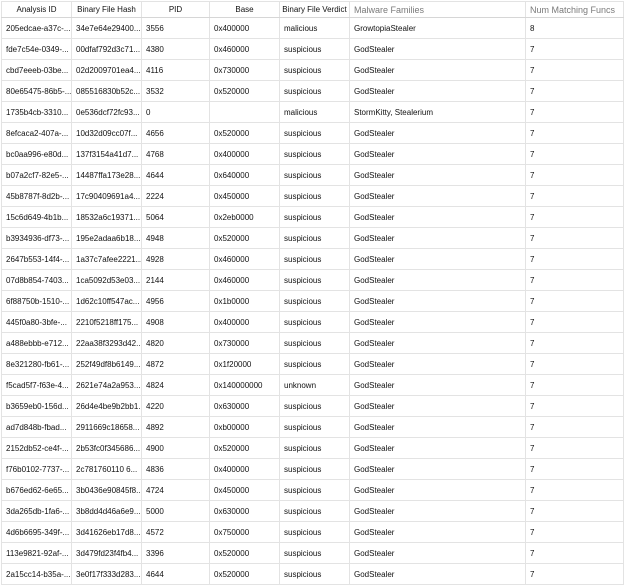 Image resolution: width=624 pixels, height=585 pixels. Describe the element at coordinates (175, 301) in the screenshot. I see `pid-cell: 4956` at that location.